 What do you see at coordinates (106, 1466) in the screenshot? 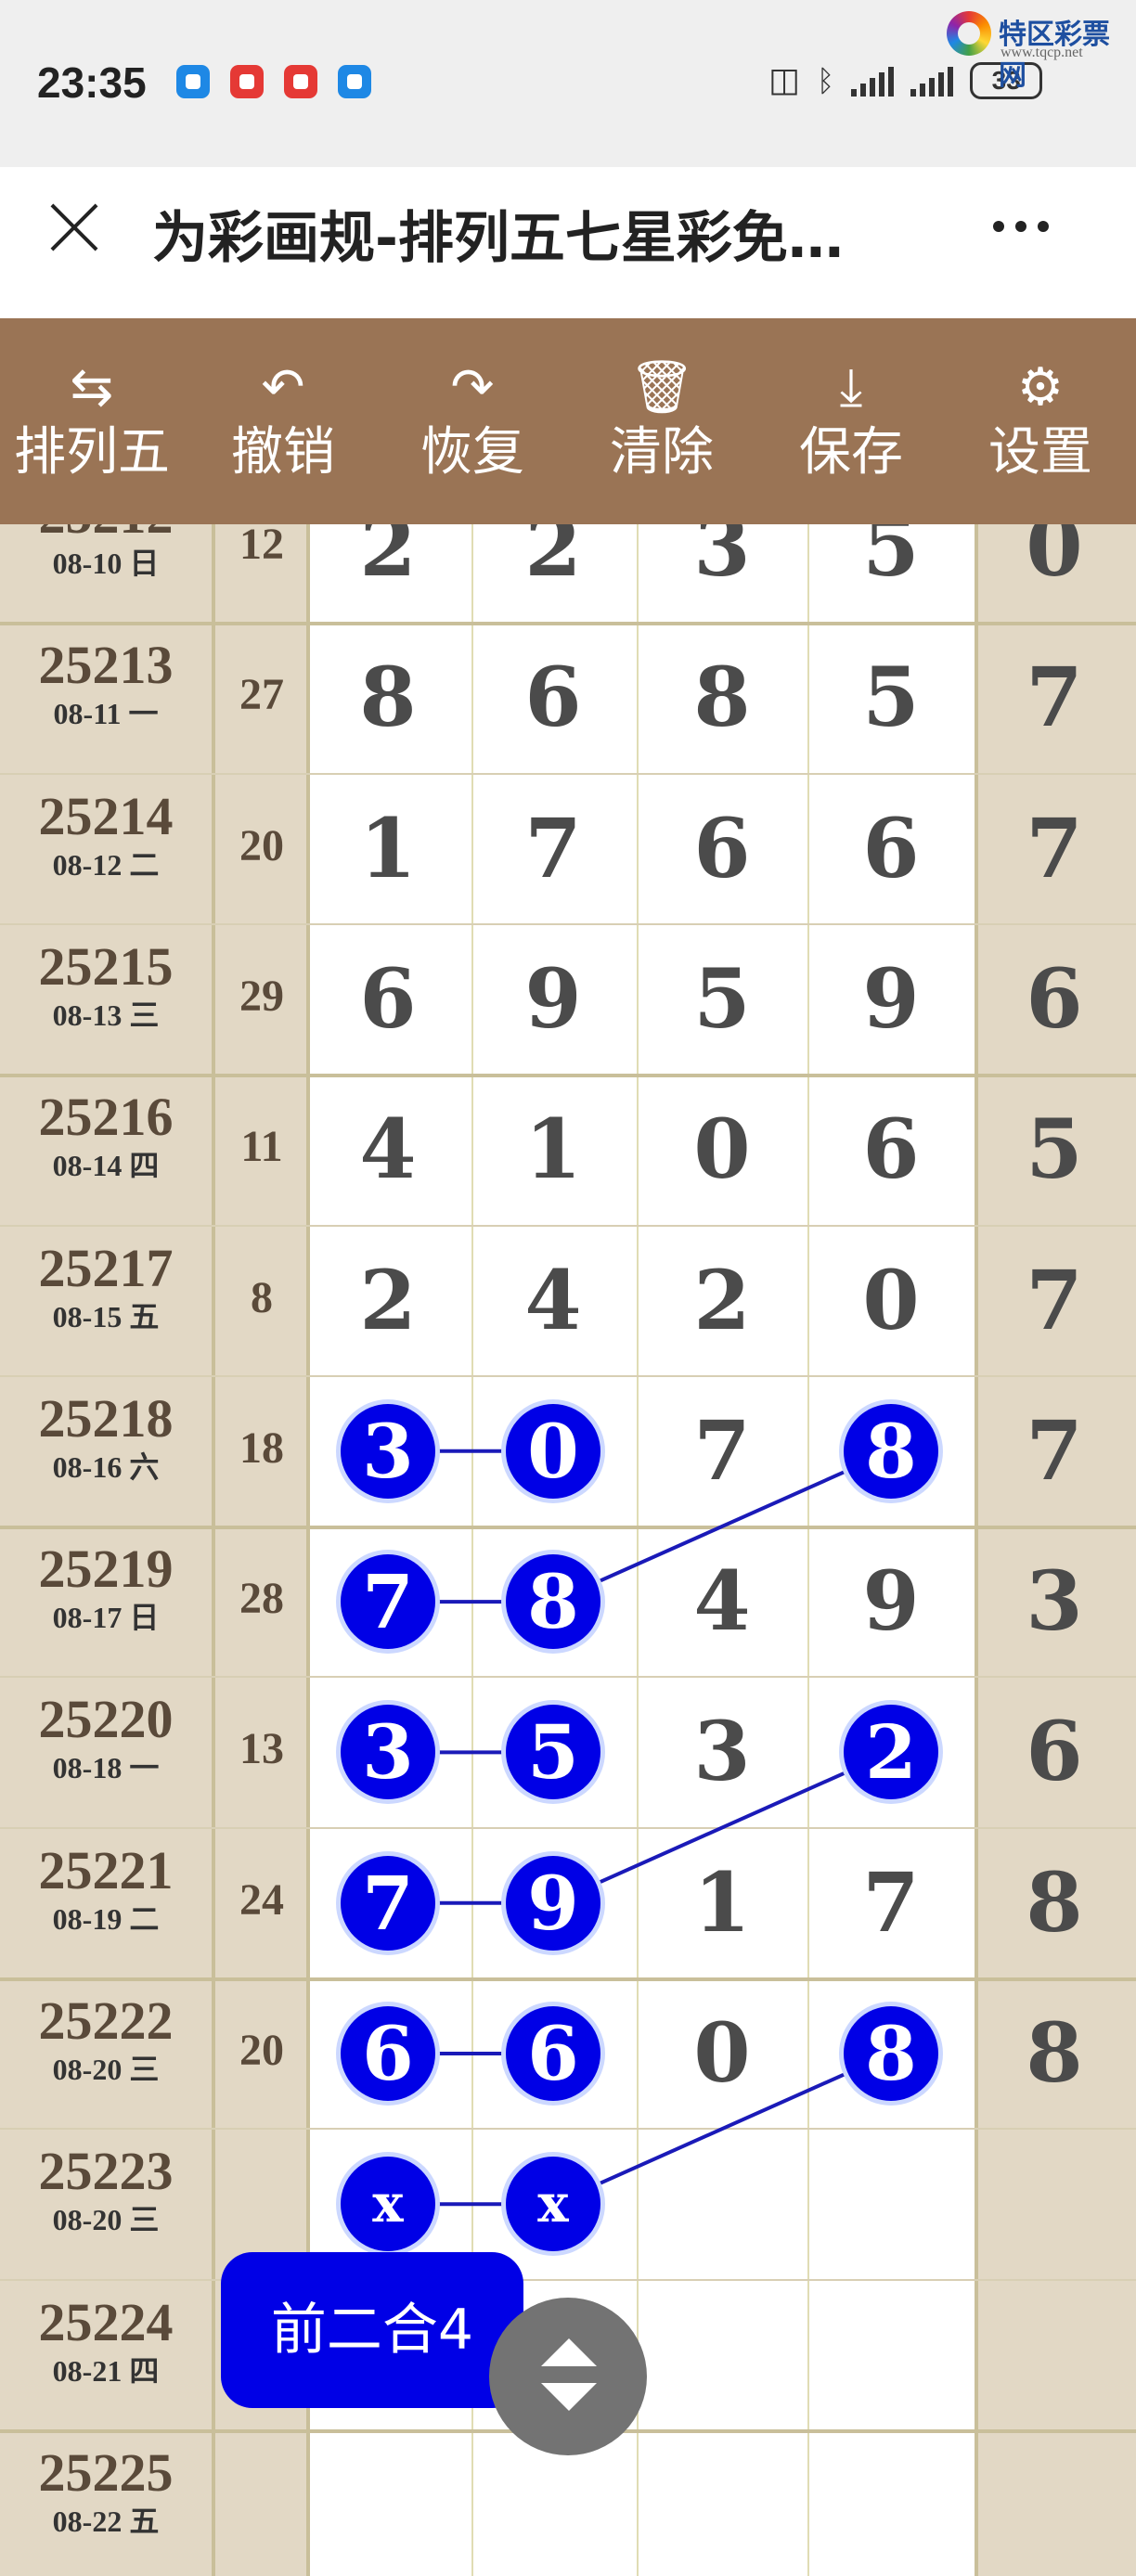
I see `issue-date: 08-16 六` at bounding box center [106, 1466].